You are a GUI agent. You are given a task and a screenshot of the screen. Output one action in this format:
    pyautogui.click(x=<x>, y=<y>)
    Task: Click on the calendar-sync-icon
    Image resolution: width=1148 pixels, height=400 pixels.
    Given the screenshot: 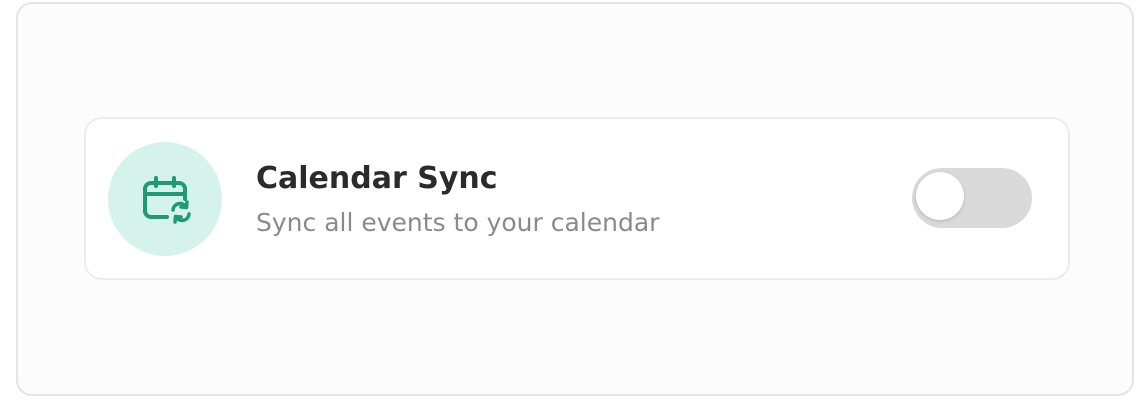 What is the action you would take?
    pyautogui.click(x=167, y=200)
    